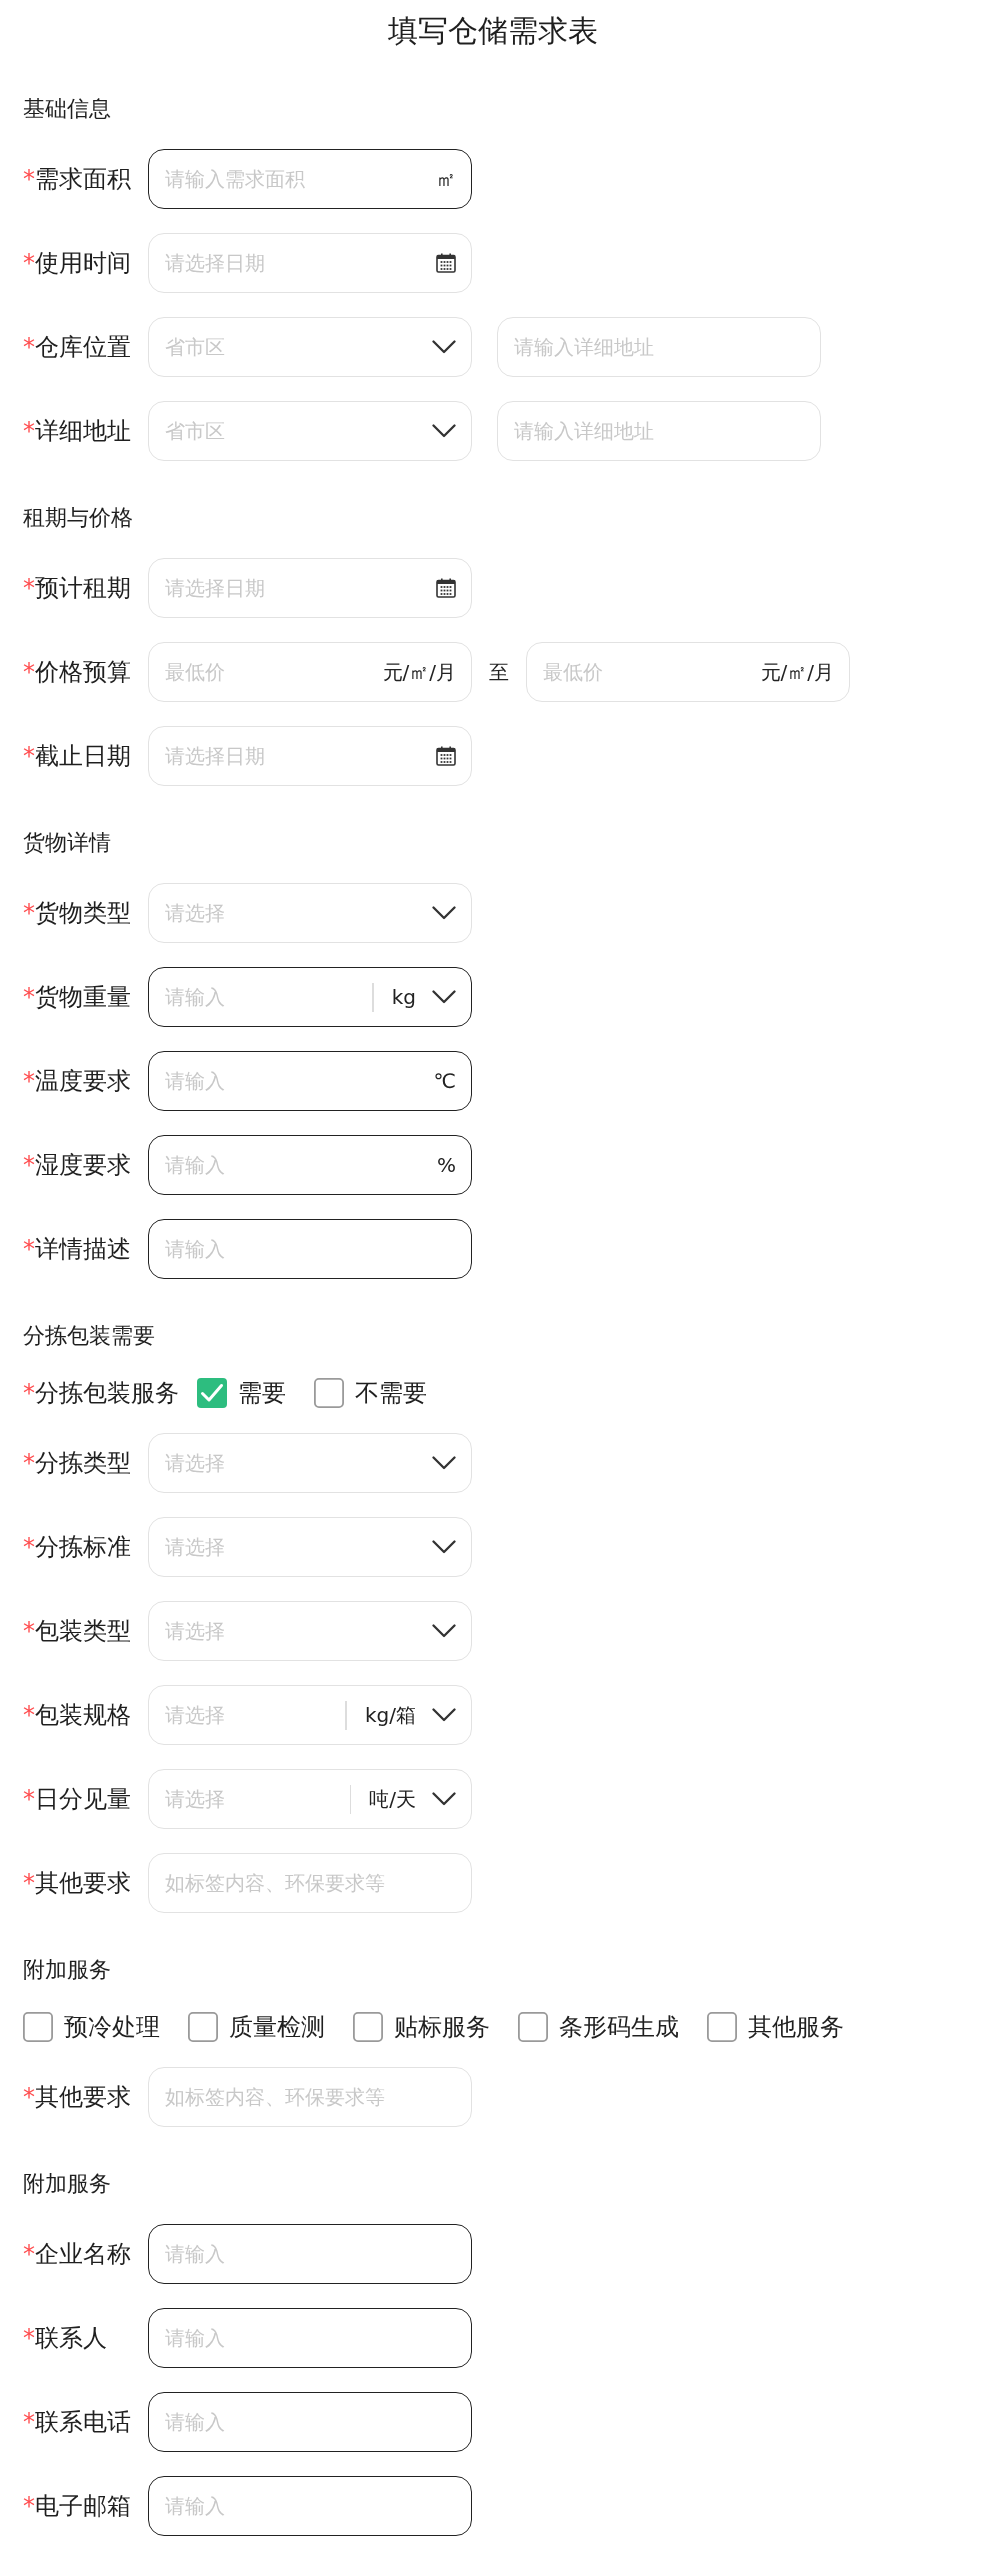 This screenshot has height=2550, width=986. Describe the element at coordinates (262, 1393) in the screenshot. I see `checkbox-label: 需要` at that location.